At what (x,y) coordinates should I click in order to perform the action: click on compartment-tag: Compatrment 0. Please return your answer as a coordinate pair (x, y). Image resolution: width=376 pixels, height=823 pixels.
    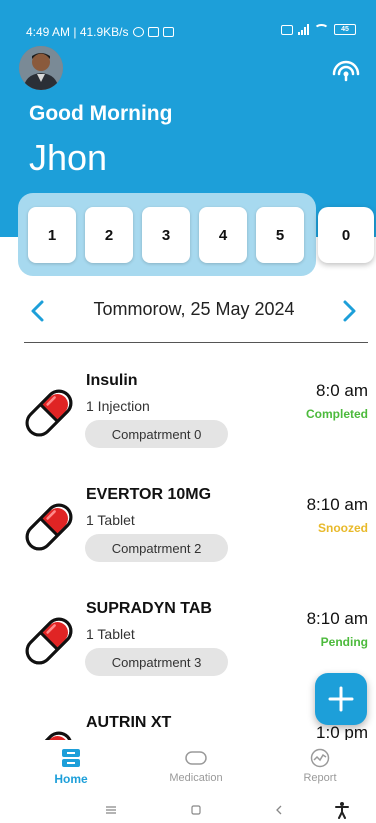
    Looking at the image, I should click on (156, 434).